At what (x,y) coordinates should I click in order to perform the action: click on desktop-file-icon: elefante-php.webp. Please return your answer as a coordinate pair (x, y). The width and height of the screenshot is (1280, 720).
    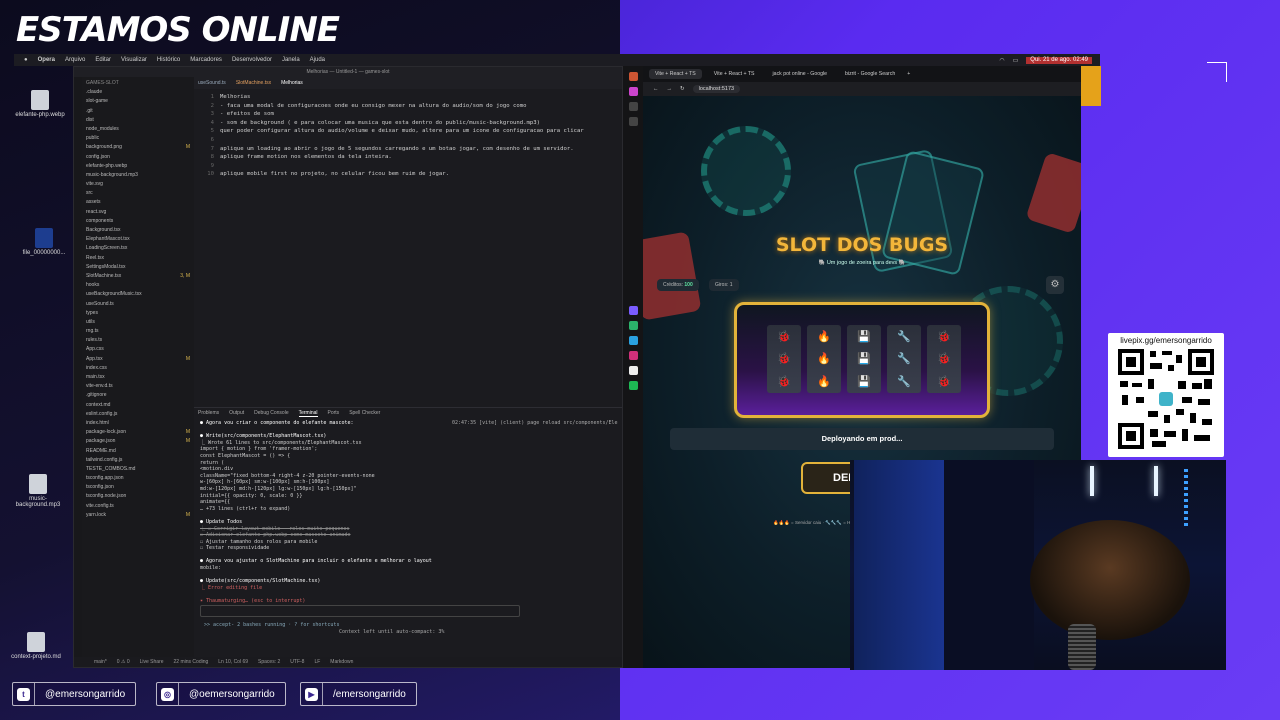
    Looking at the image, I should click on (40, 104).